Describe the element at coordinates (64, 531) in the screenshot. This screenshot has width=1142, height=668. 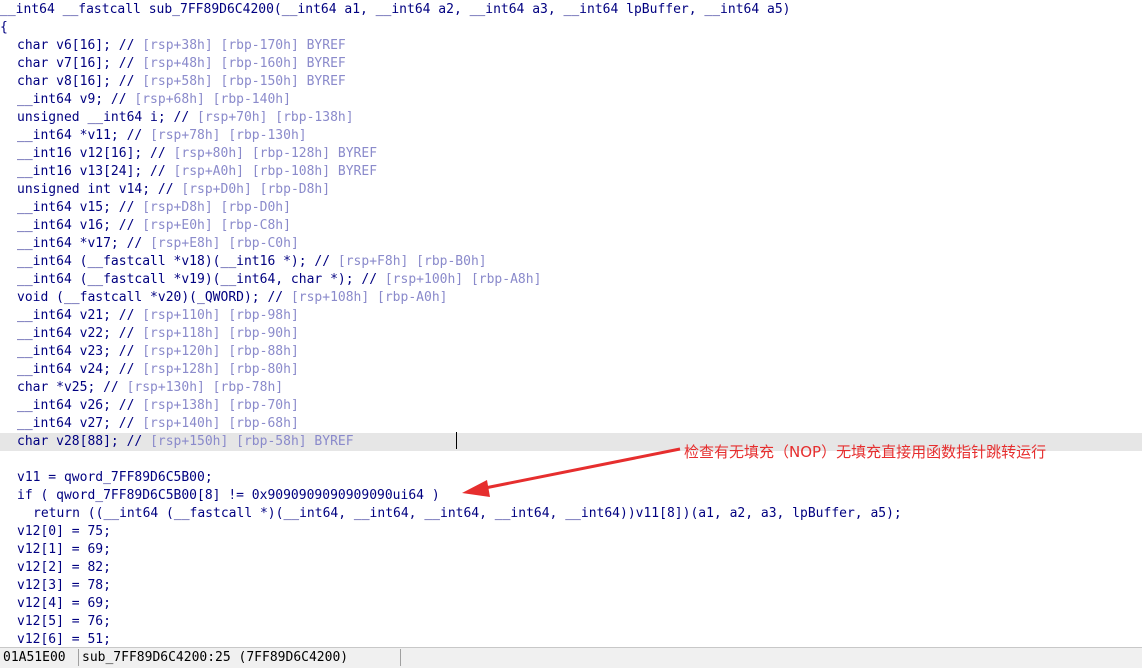
I see `code-text: v12[0] = 75;` at that location.